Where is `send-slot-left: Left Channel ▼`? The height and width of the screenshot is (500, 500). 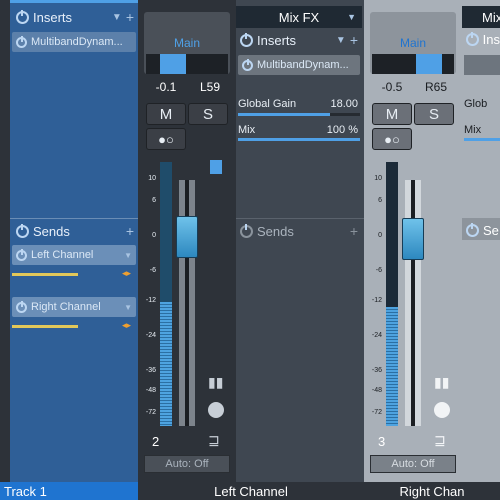 send-slot-left: Left Channel ▼ is located at coordinates (74, 255).